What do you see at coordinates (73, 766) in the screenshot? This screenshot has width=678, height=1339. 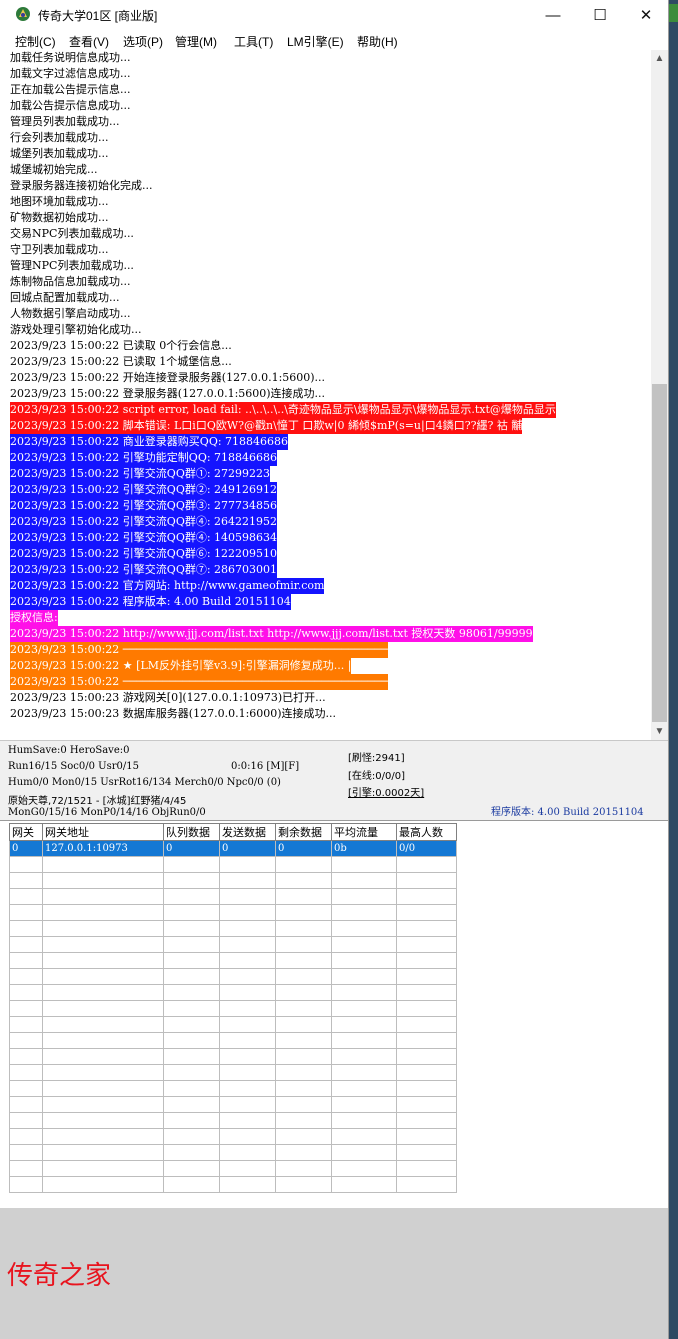 I see `status-run: Run16/15 Soc0/0 Usr0/15` at bounding box center [73, 766].